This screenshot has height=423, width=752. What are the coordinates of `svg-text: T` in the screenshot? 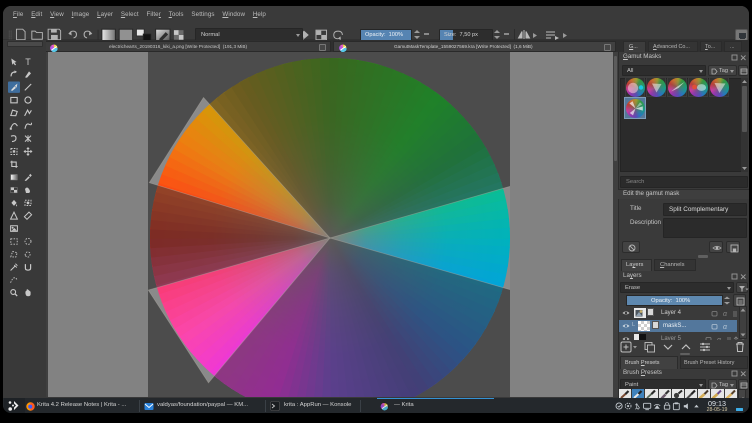 It's located at (28, 62).